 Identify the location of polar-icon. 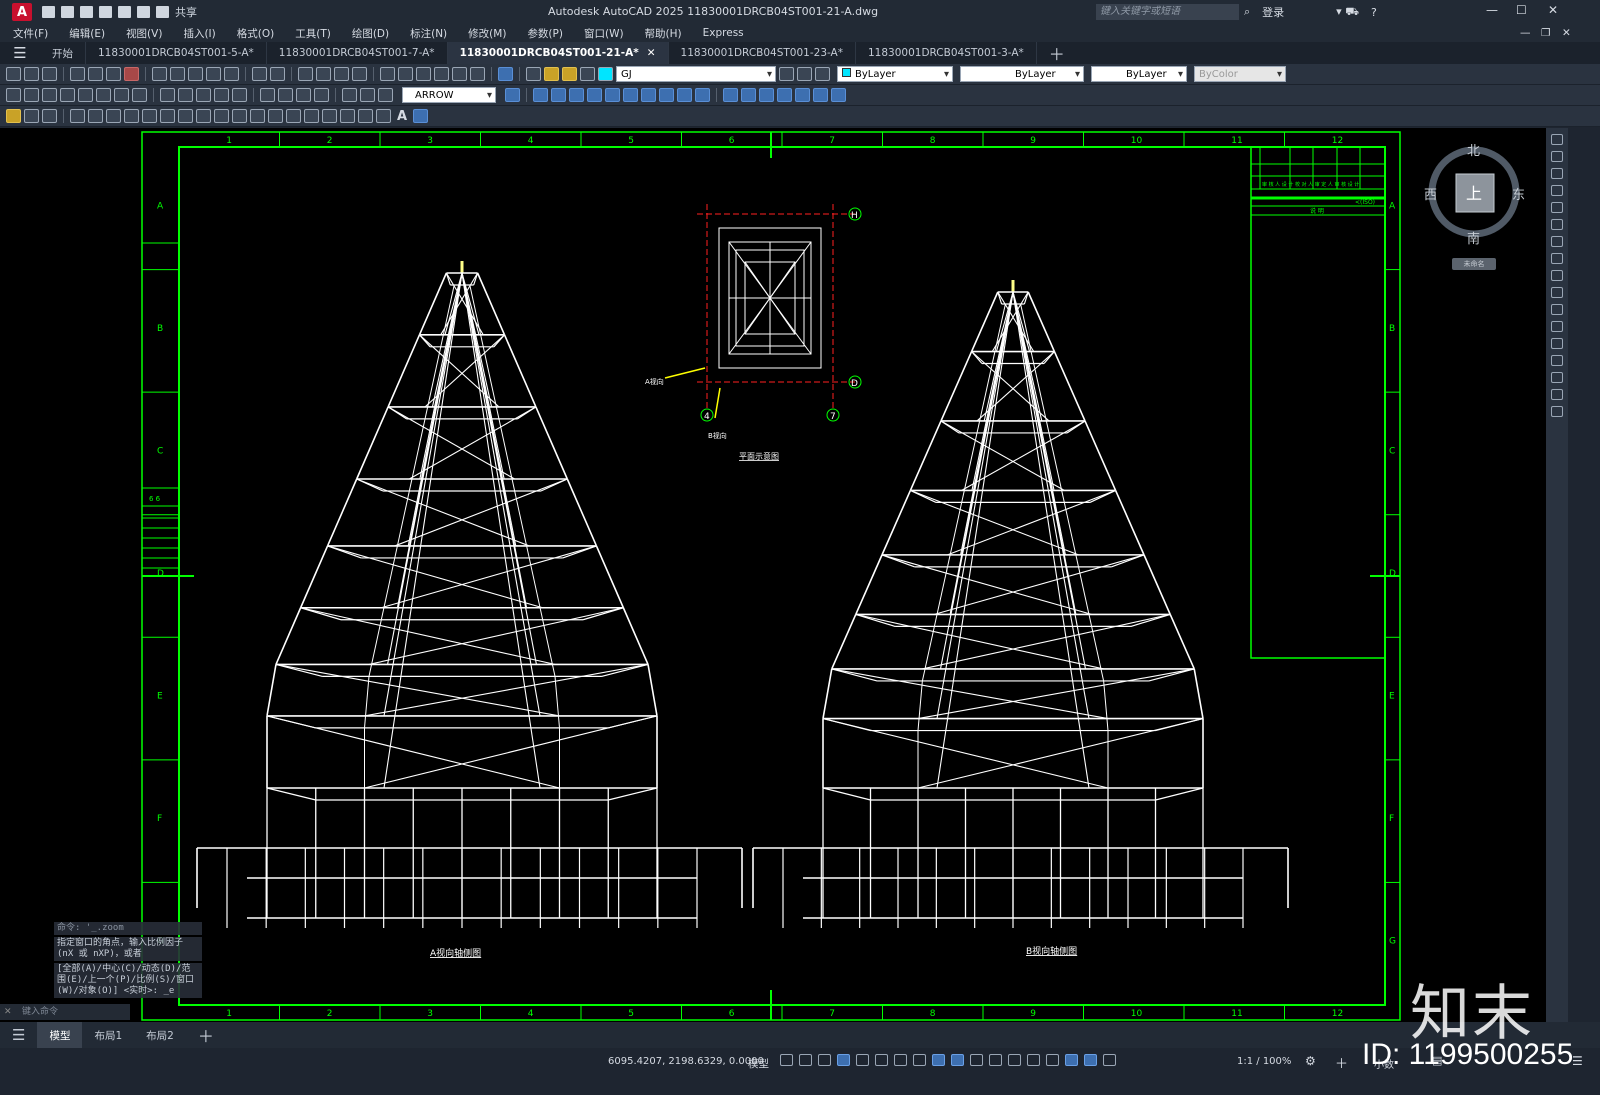
(862, 1060).